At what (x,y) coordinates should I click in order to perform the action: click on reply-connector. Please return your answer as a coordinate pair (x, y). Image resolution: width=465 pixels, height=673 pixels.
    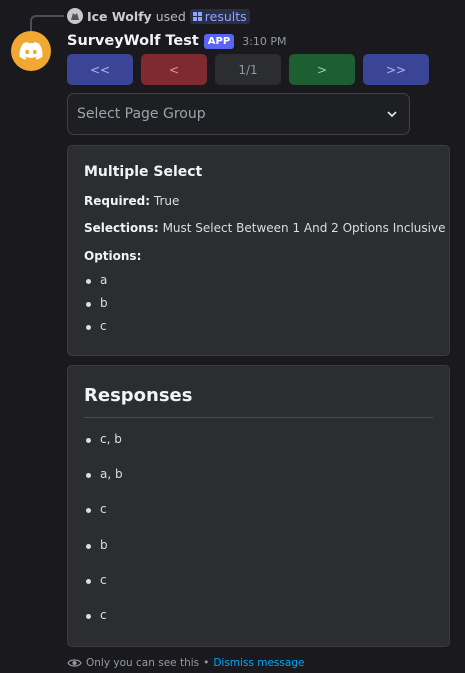
    Looking at the image, I should click on (47, 23).